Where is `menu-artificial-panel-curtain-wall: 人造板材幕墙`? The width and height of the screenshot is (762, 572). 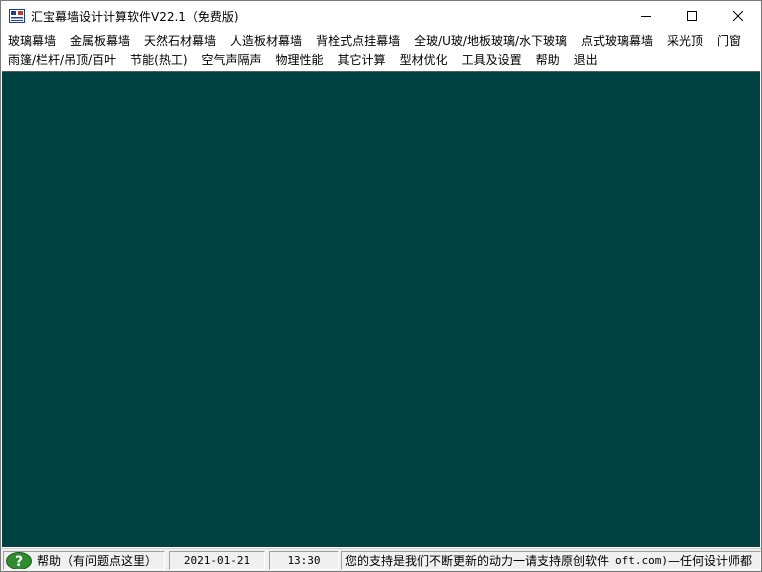 menu-artificial-panel-curtain-wall: 人造板材幕墙 is located at coordinates (266, 41).